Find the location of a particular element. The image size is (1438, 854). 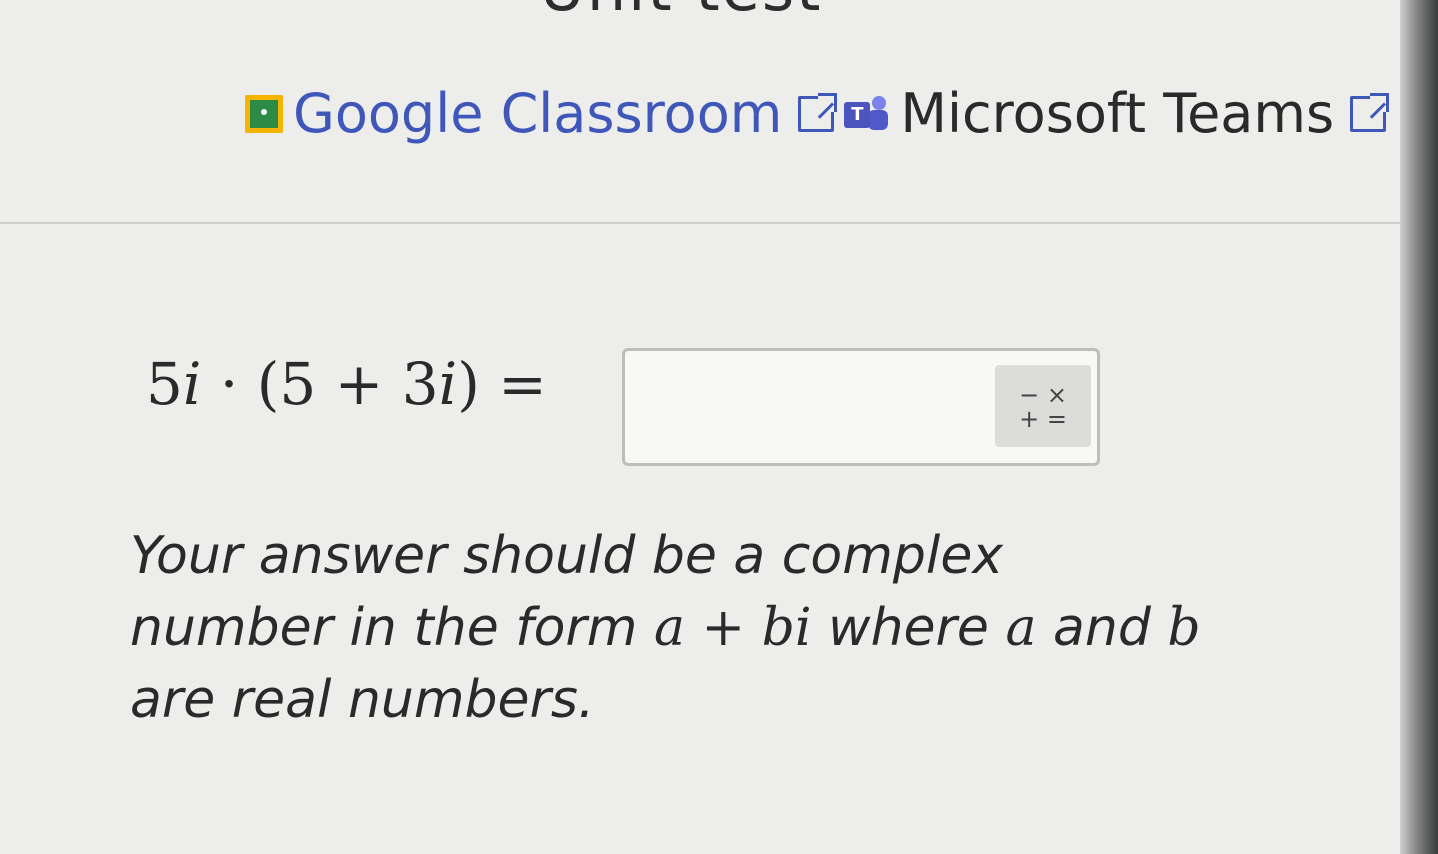

answer-field: − × + = is located at coordinates (861, 407).